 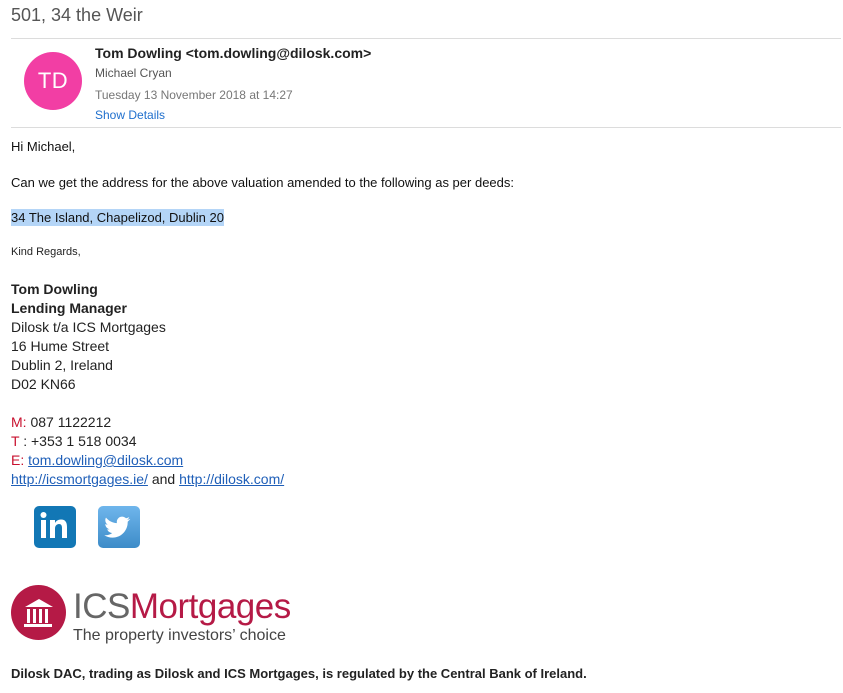 I want to click on tel-label: T, so click(x=15, y=441).